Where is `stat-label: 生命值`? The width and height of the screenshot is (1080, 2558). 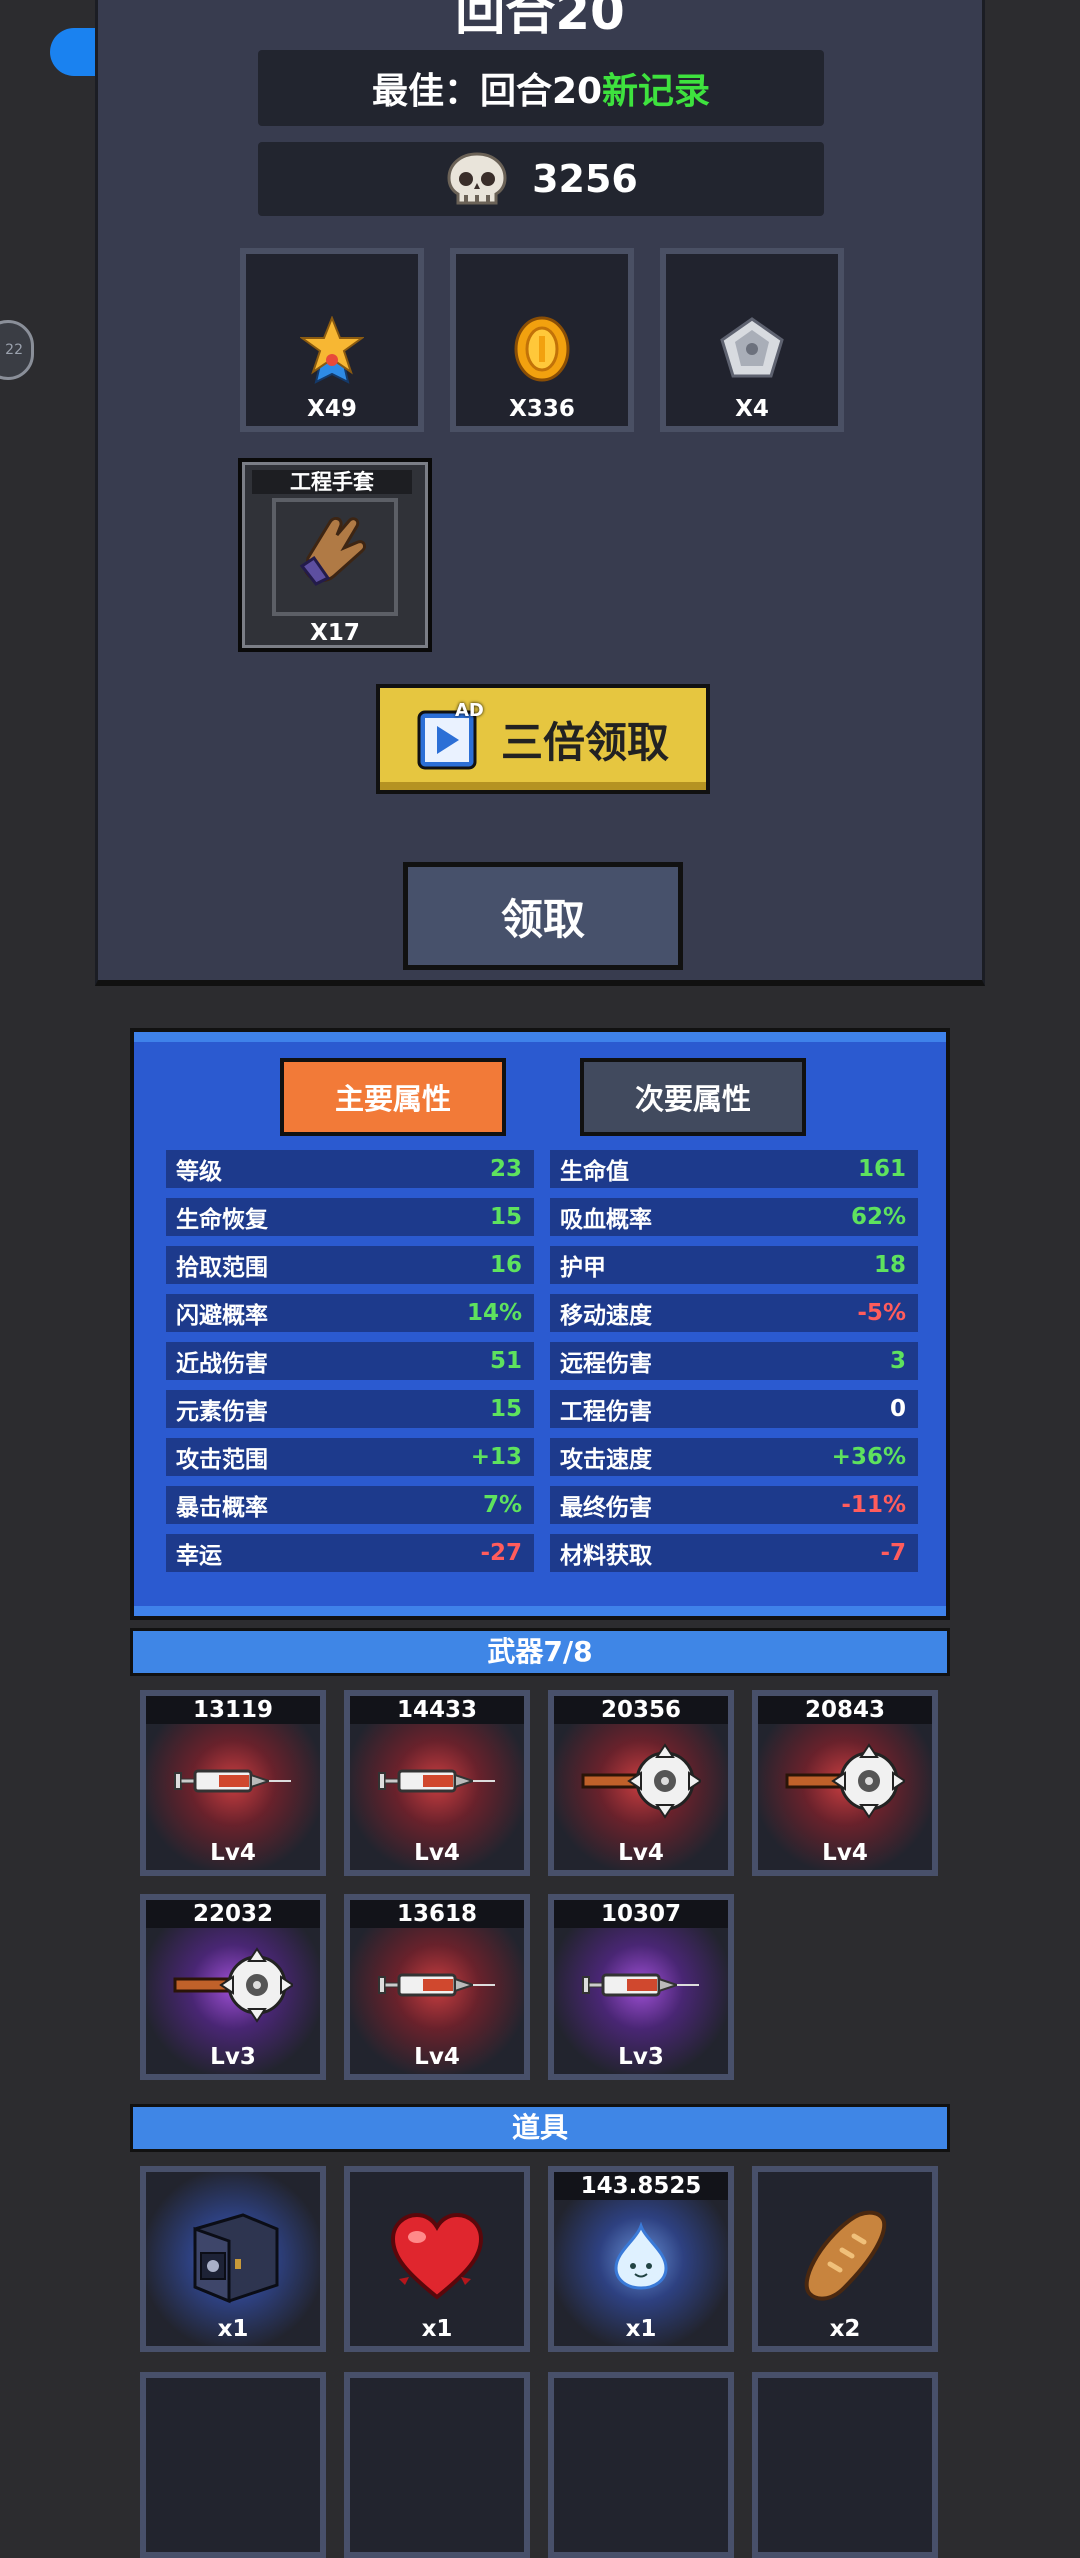 stat-label: 生命值 is located at coordinates (594, 1172).